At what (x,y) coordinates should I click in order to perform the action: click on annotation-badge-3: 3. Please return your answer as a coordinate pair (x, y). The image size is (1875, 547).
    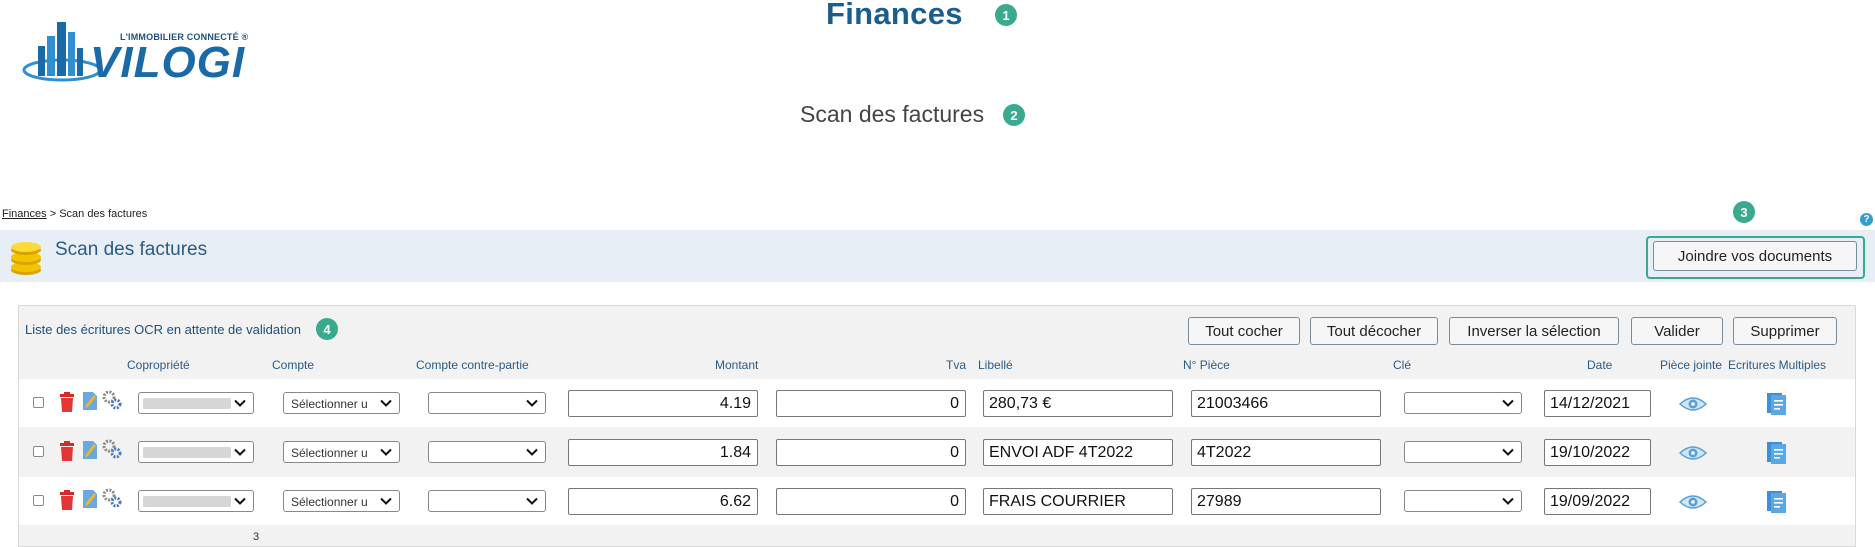
    Looking at the image, I should click on (1744, 212).